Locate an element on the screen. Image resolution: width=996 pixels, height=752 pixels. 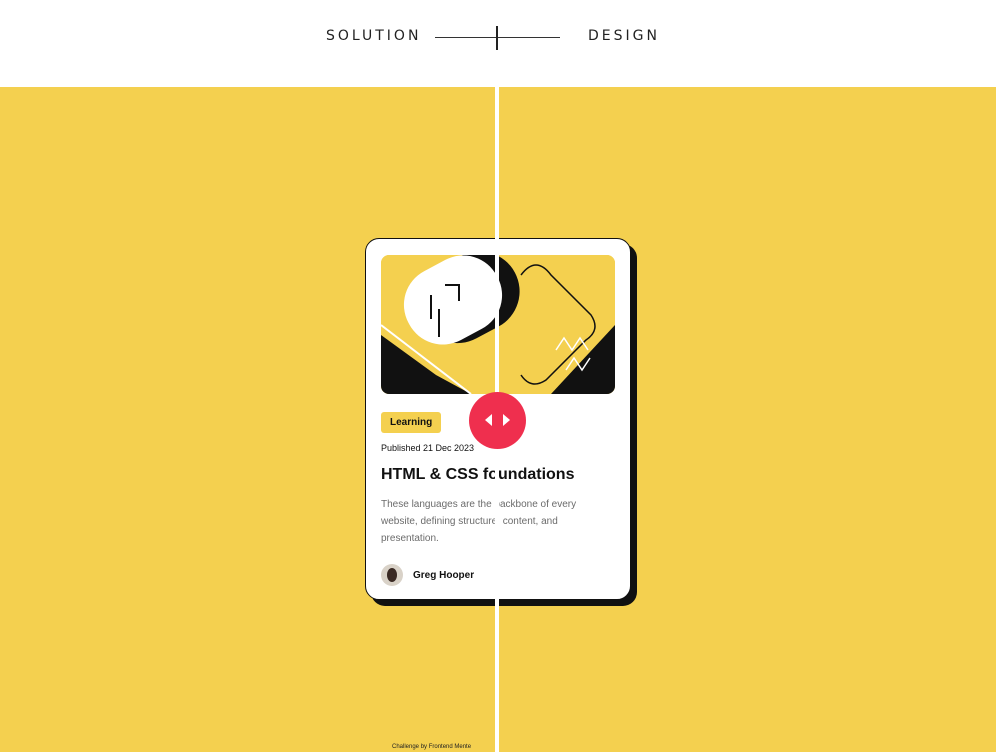
published-date: Published 21 Dec 2023 is located at coordinates (428, 448).